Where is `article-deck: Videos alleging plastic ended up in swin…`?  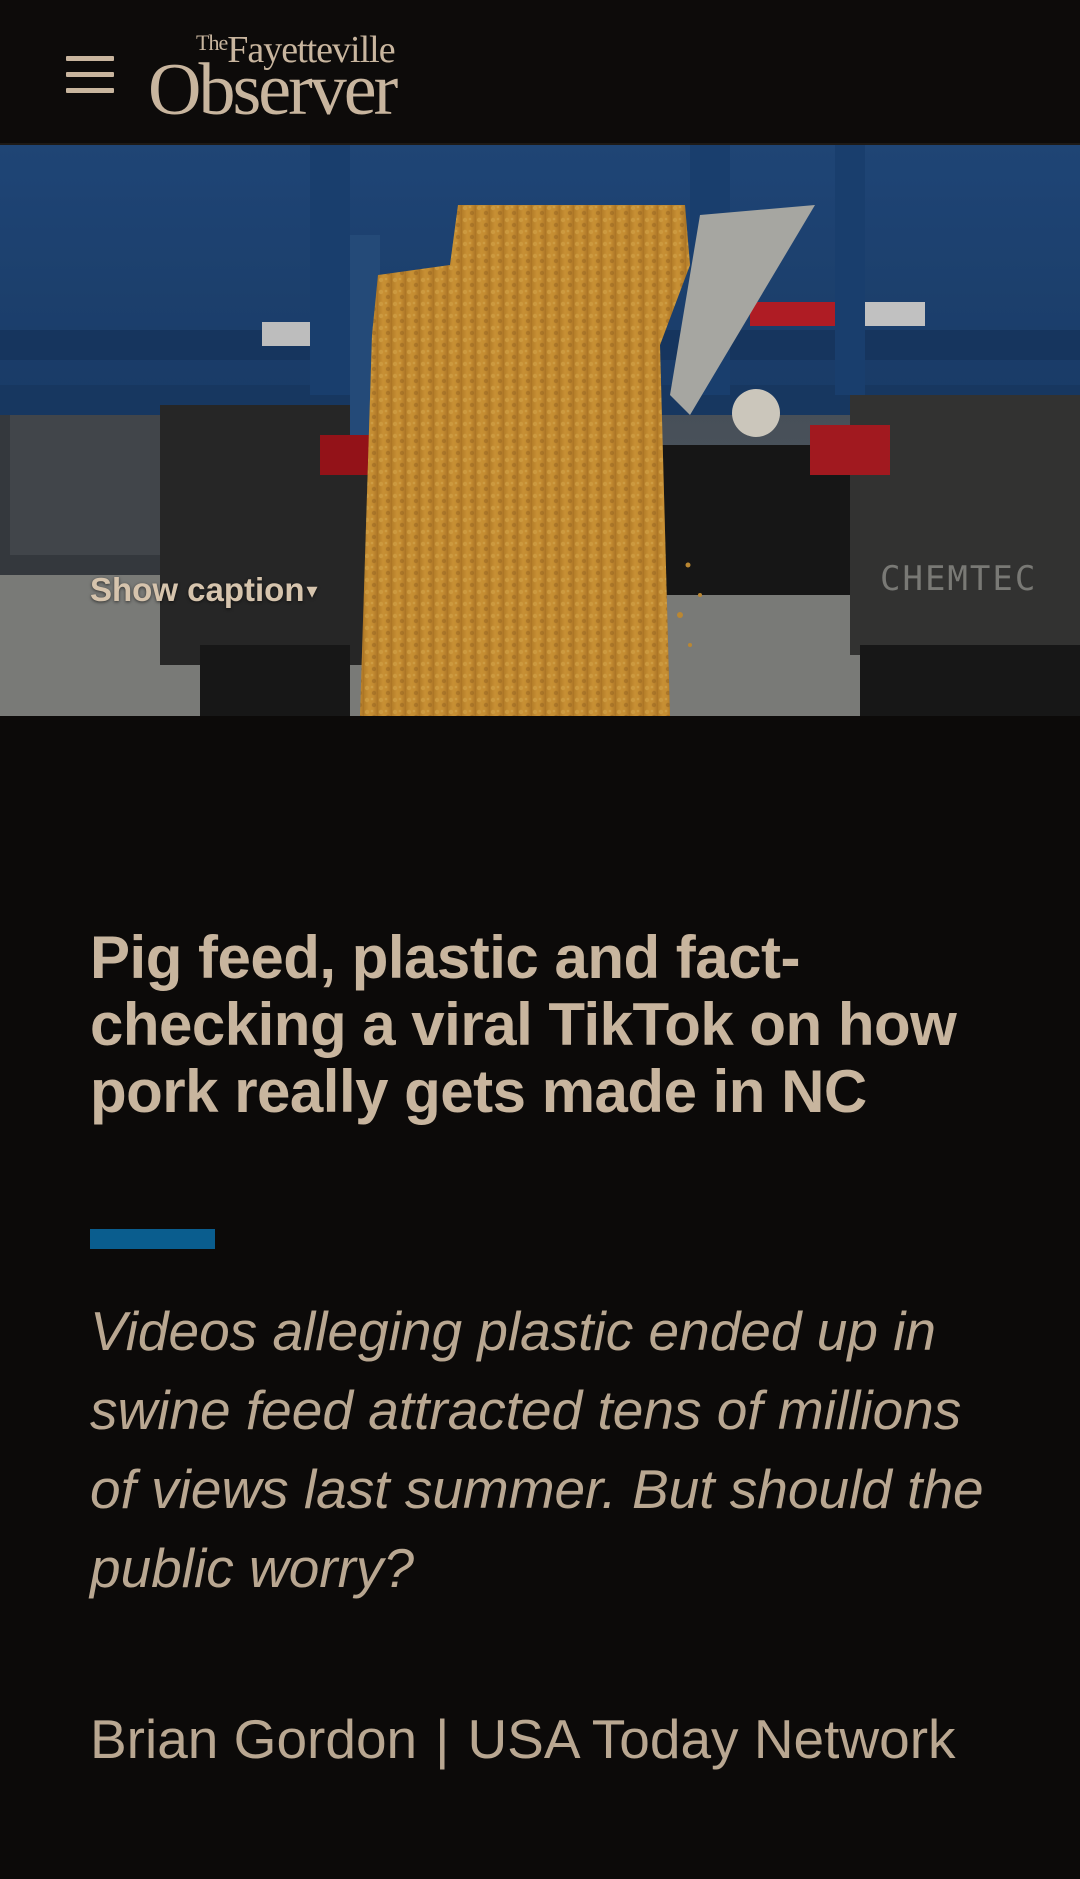 article-deck: Videos alleging plastic ended up in swin… is located at coordinates (537, 1449).